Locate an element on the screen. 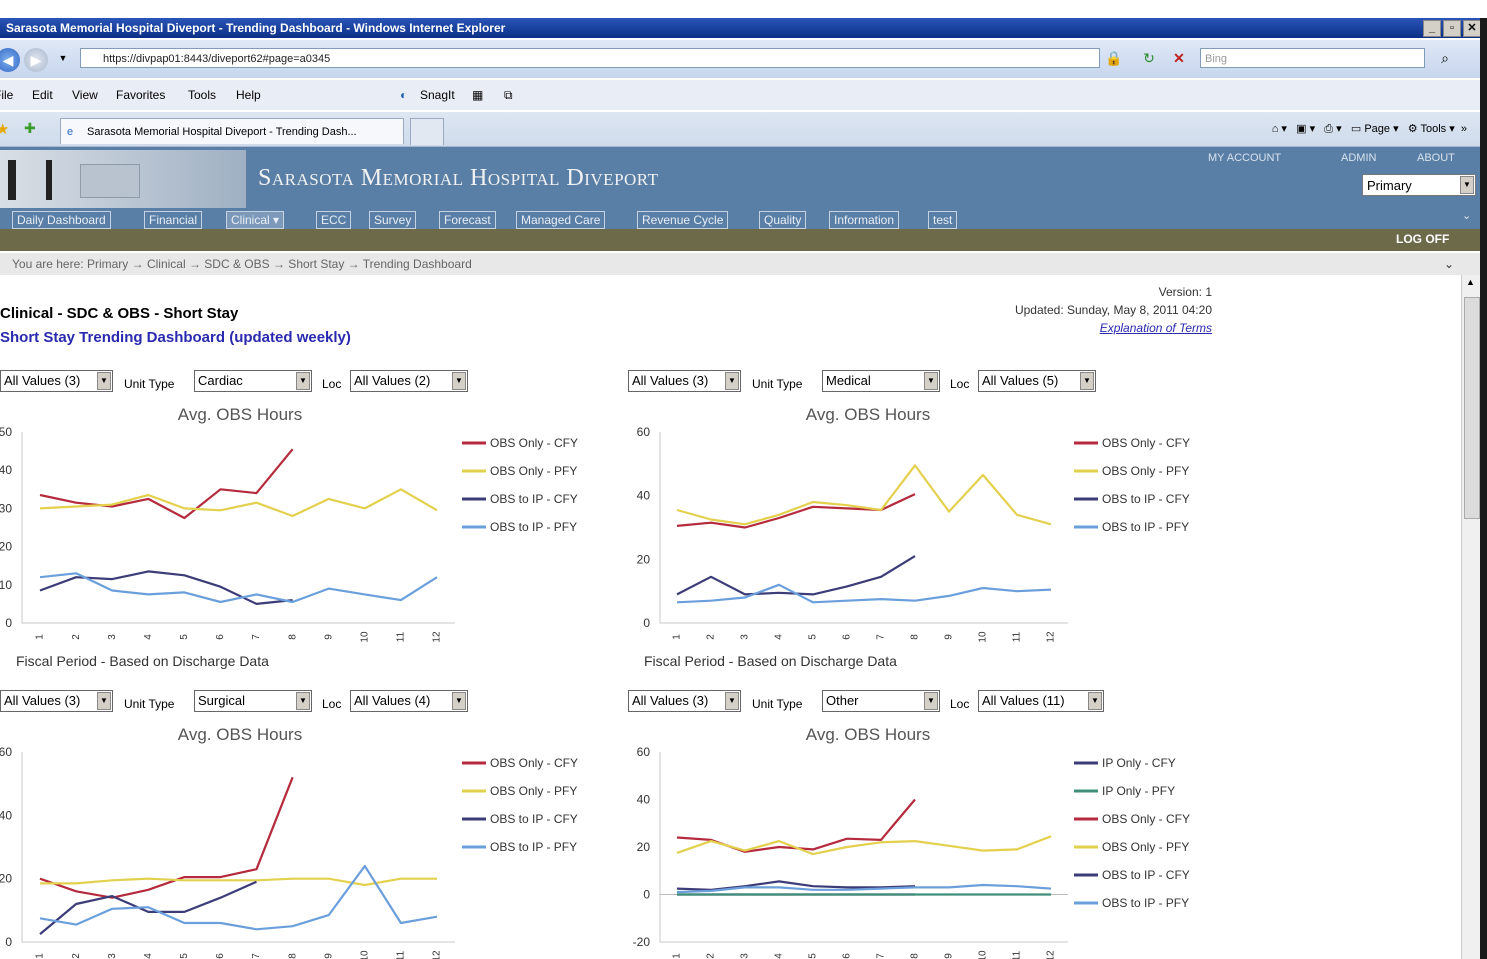 This screenshot has width=1487, height=959. legend-label: IP Only - CFY is located at coordinates (1139, 763).